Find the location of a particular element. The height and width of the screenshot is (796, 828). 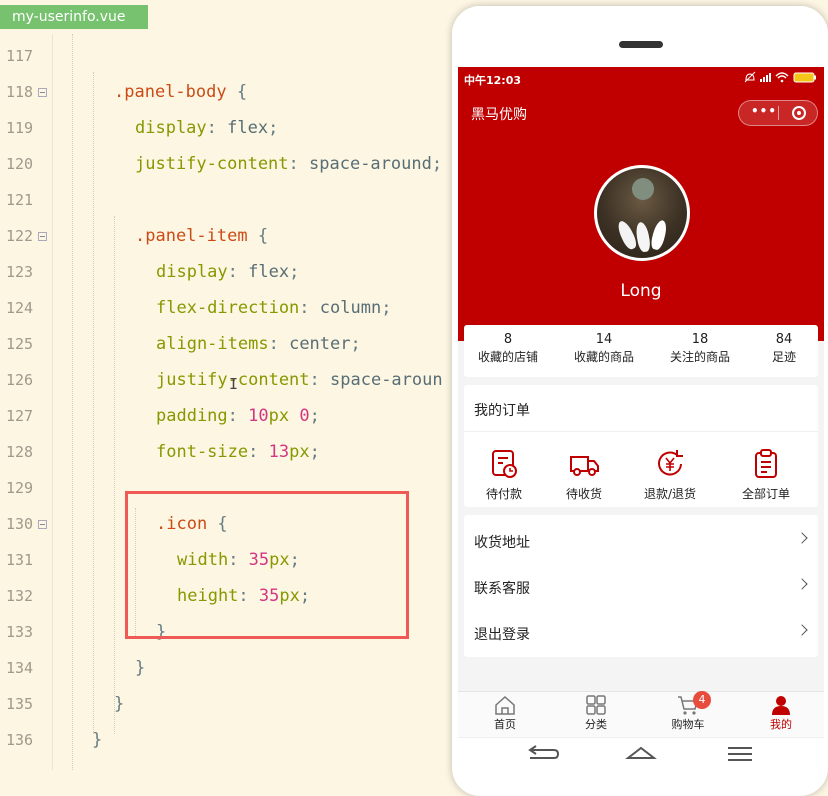

code-token: align-items is located at coordinates (212, 344).